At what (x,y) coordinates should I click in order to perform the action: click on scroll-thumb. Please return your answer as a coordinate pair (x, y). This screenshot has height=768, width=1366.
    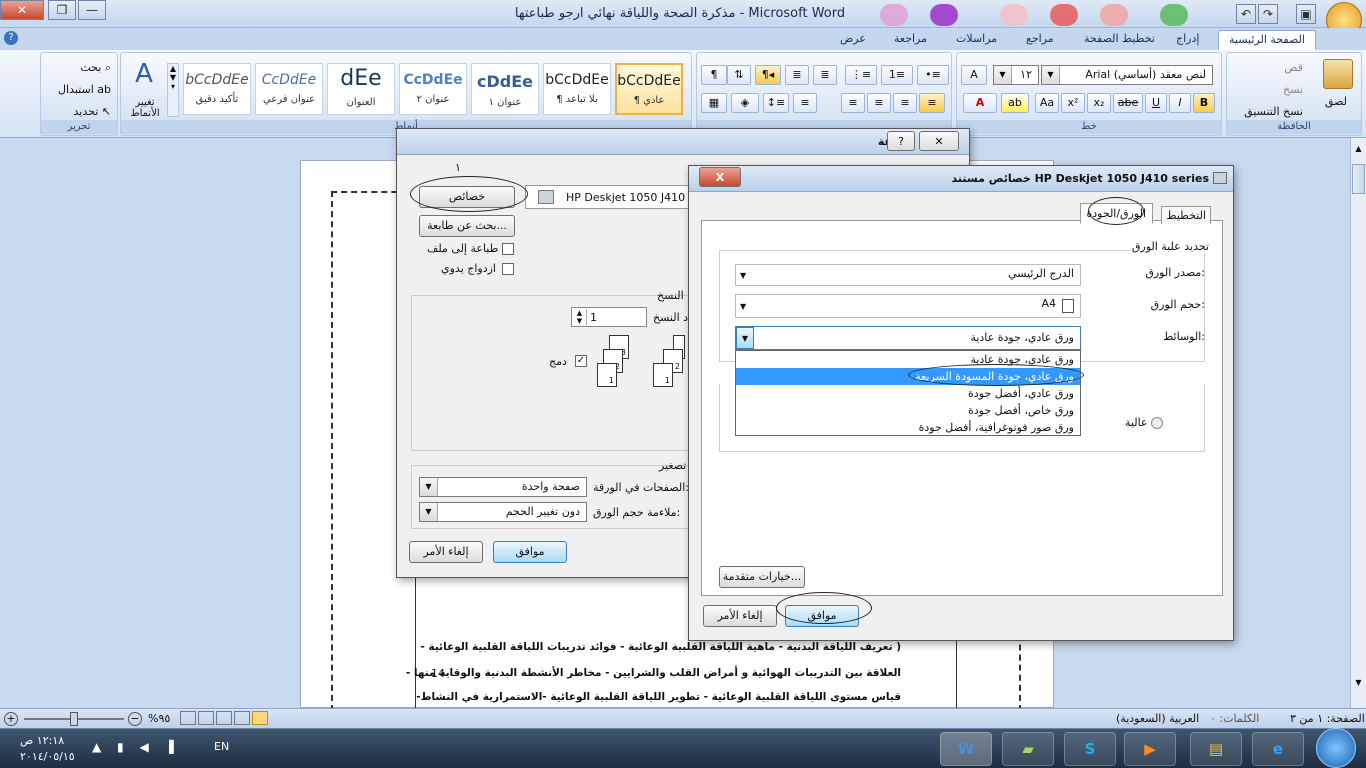
    Looking at the image, I should click on (1358, 179).